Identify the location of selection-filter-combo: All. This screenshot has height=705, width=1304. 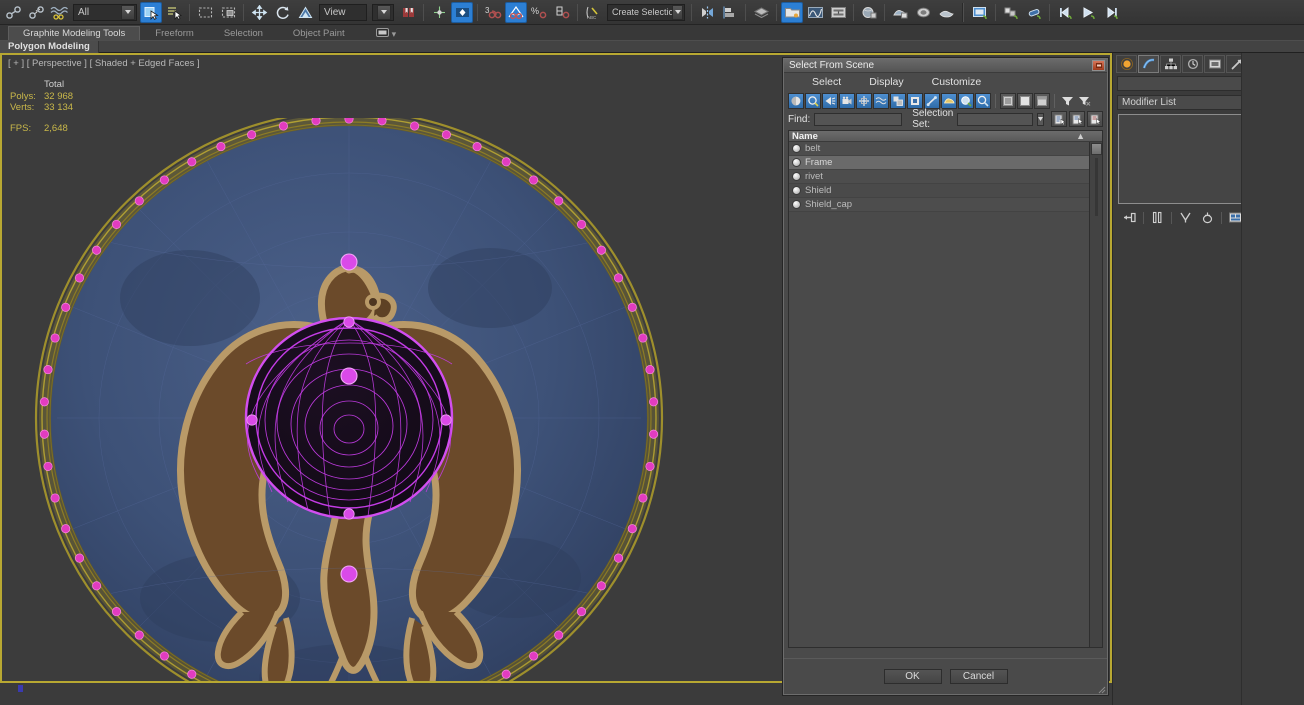
(105, 12).